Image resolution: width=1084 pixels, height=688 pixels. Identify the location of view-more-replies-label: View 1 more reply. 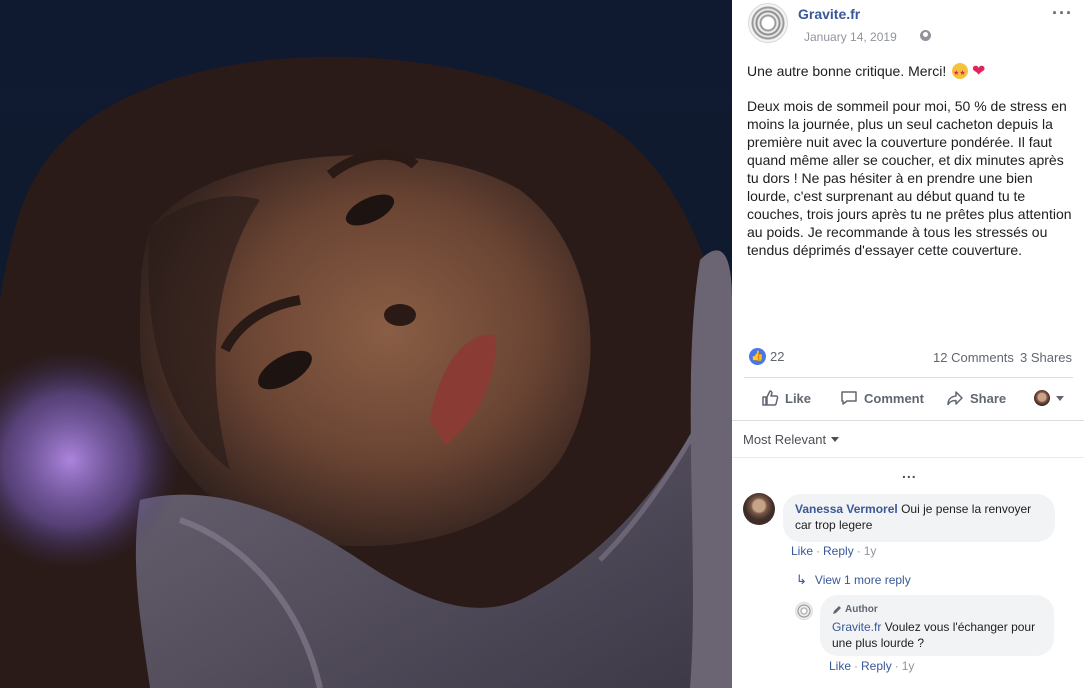
(862, 580).